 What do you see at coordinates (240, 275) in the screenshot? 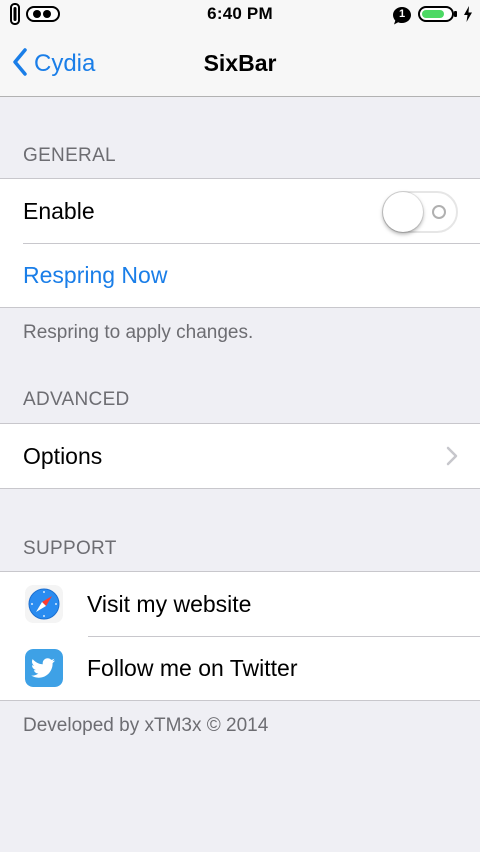
I see `respring-row: Respring Now` at bounding box center [240, 275].